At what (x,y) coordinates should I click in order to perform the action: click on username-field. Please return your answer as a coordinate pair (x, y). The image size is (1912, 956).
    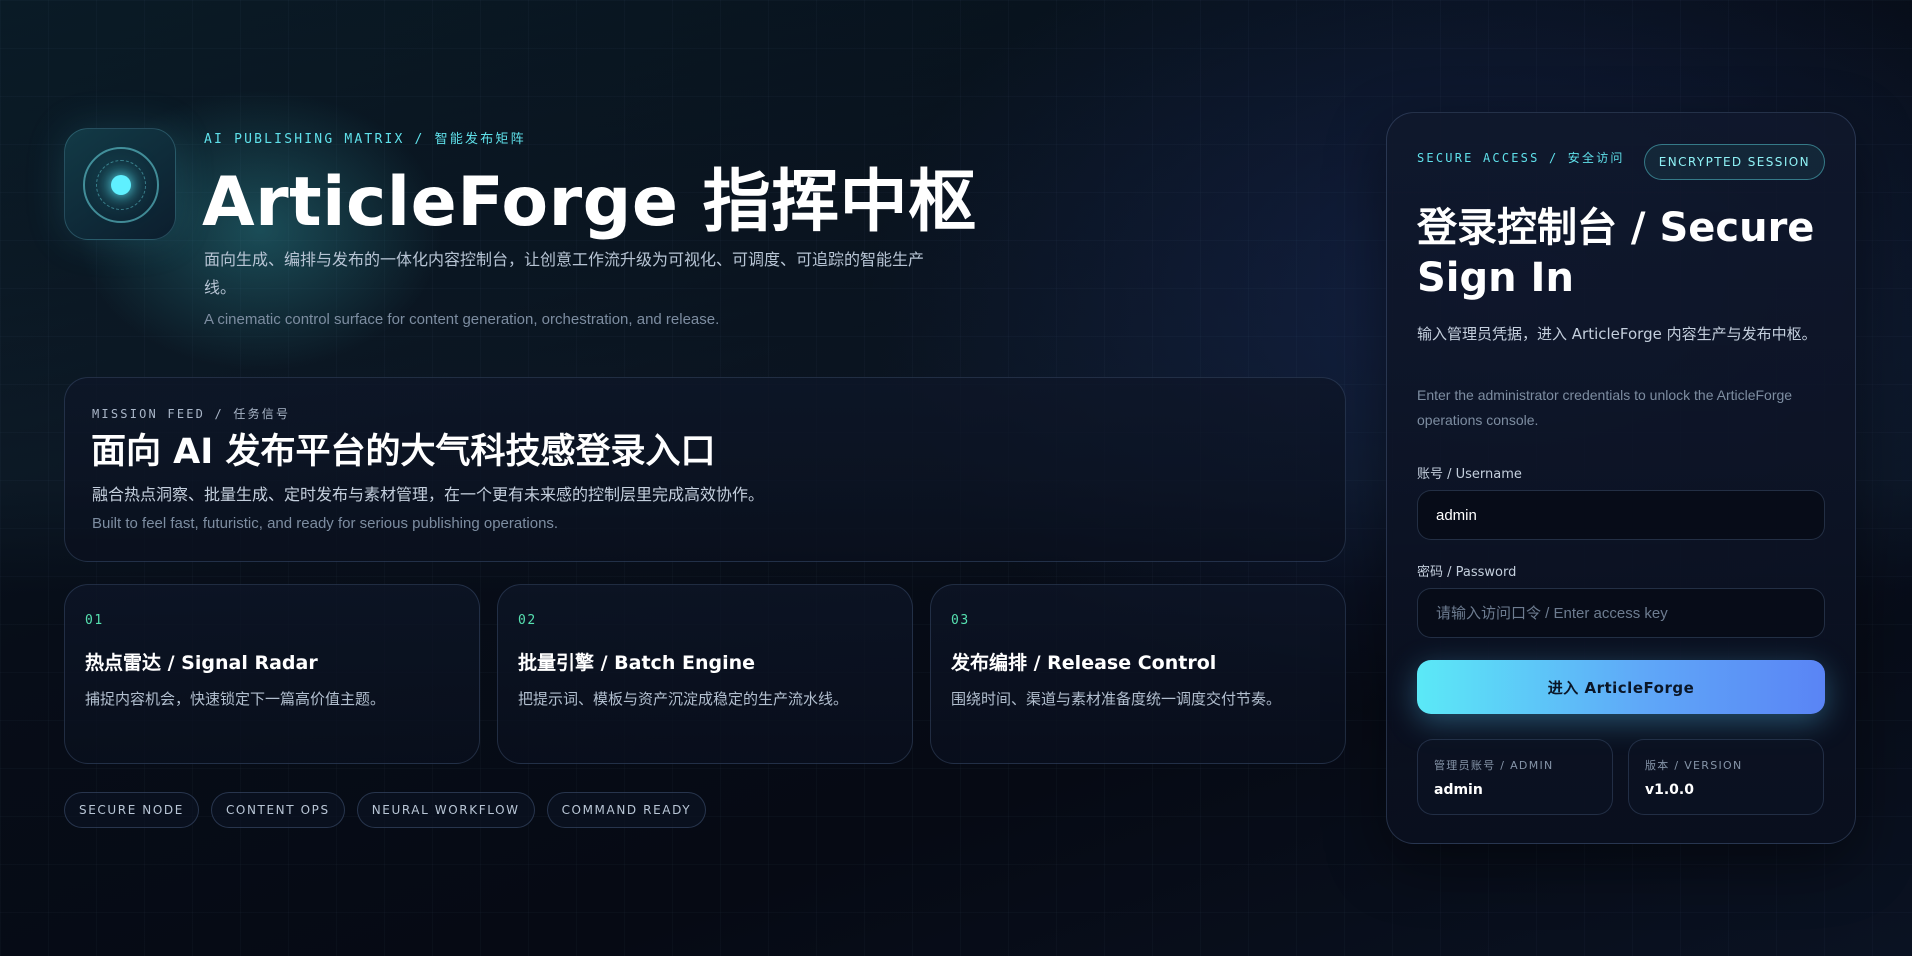
    Looking at the image, I should click on (1621, 515).